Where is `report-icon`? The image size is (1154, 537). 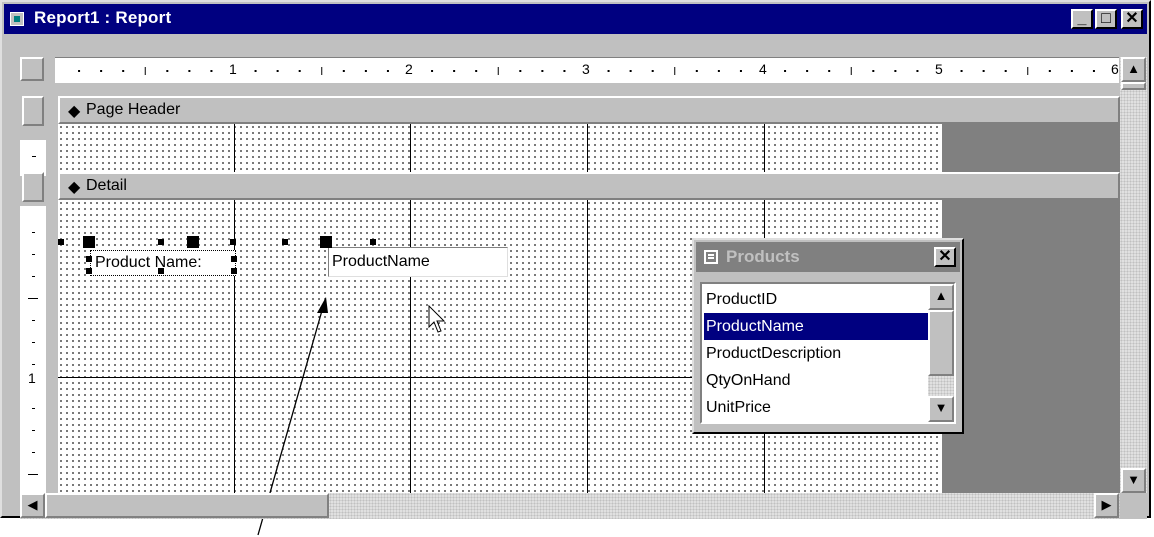 report-icon is located at coordinates (17, 19).